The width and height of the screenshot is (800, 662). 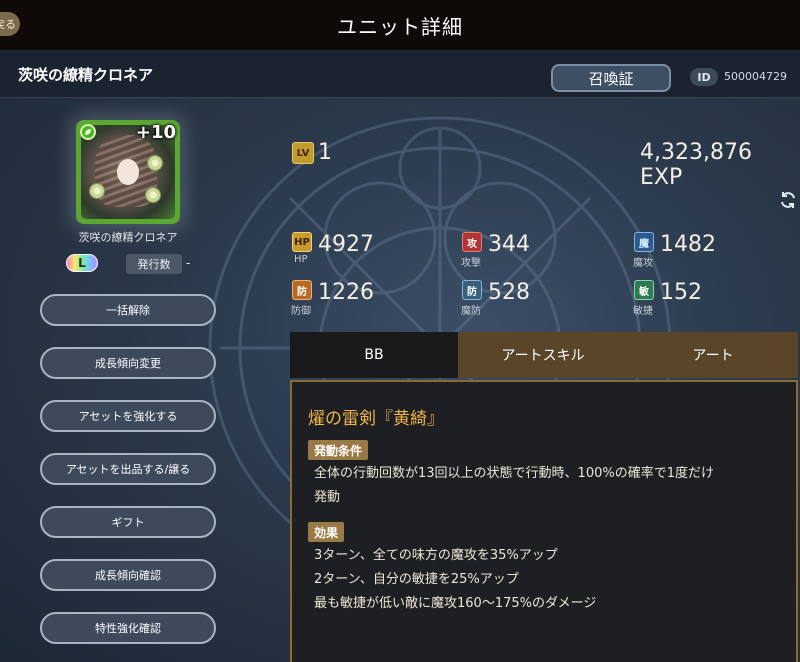 I want to click on page-title: ユニット詳細, so click(x=400, y=26).